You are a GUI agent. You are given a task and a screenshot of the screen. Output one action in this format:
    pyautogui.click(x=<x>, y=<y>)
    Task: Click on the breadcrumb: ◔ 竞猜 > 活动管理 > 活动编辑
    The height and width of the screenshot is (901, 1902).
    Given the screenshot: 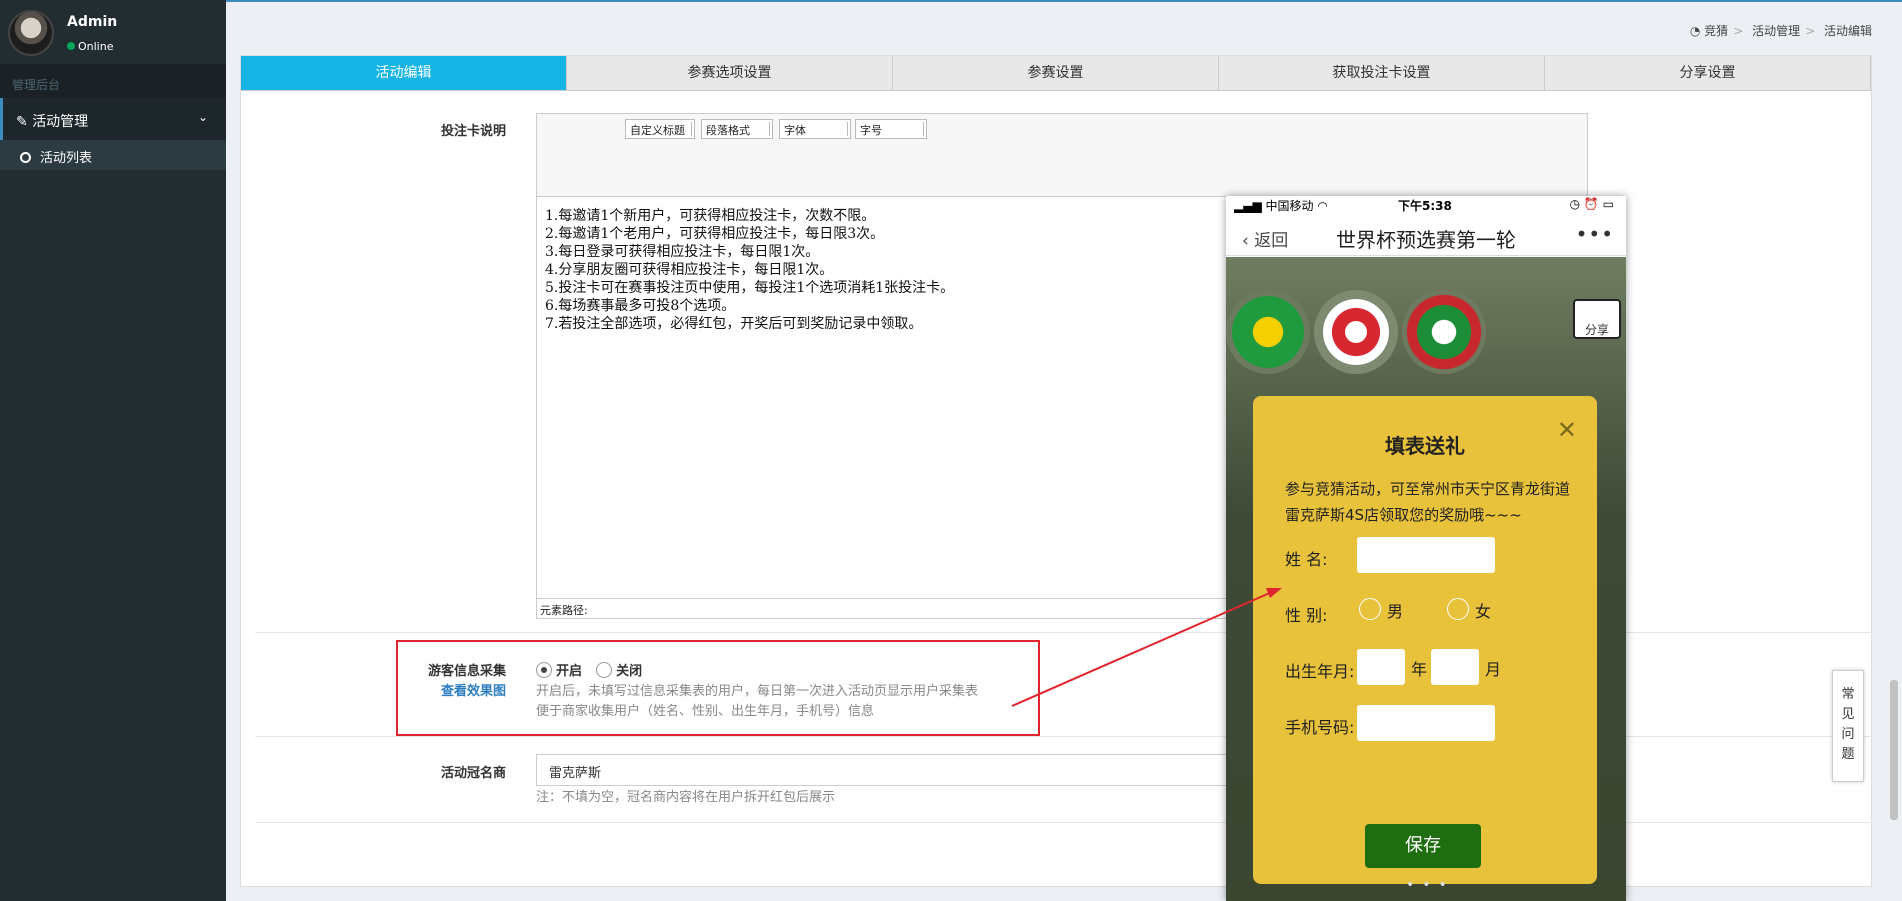 What is the action you would take?
    pyautogui.click(x=1780, y=31)
    